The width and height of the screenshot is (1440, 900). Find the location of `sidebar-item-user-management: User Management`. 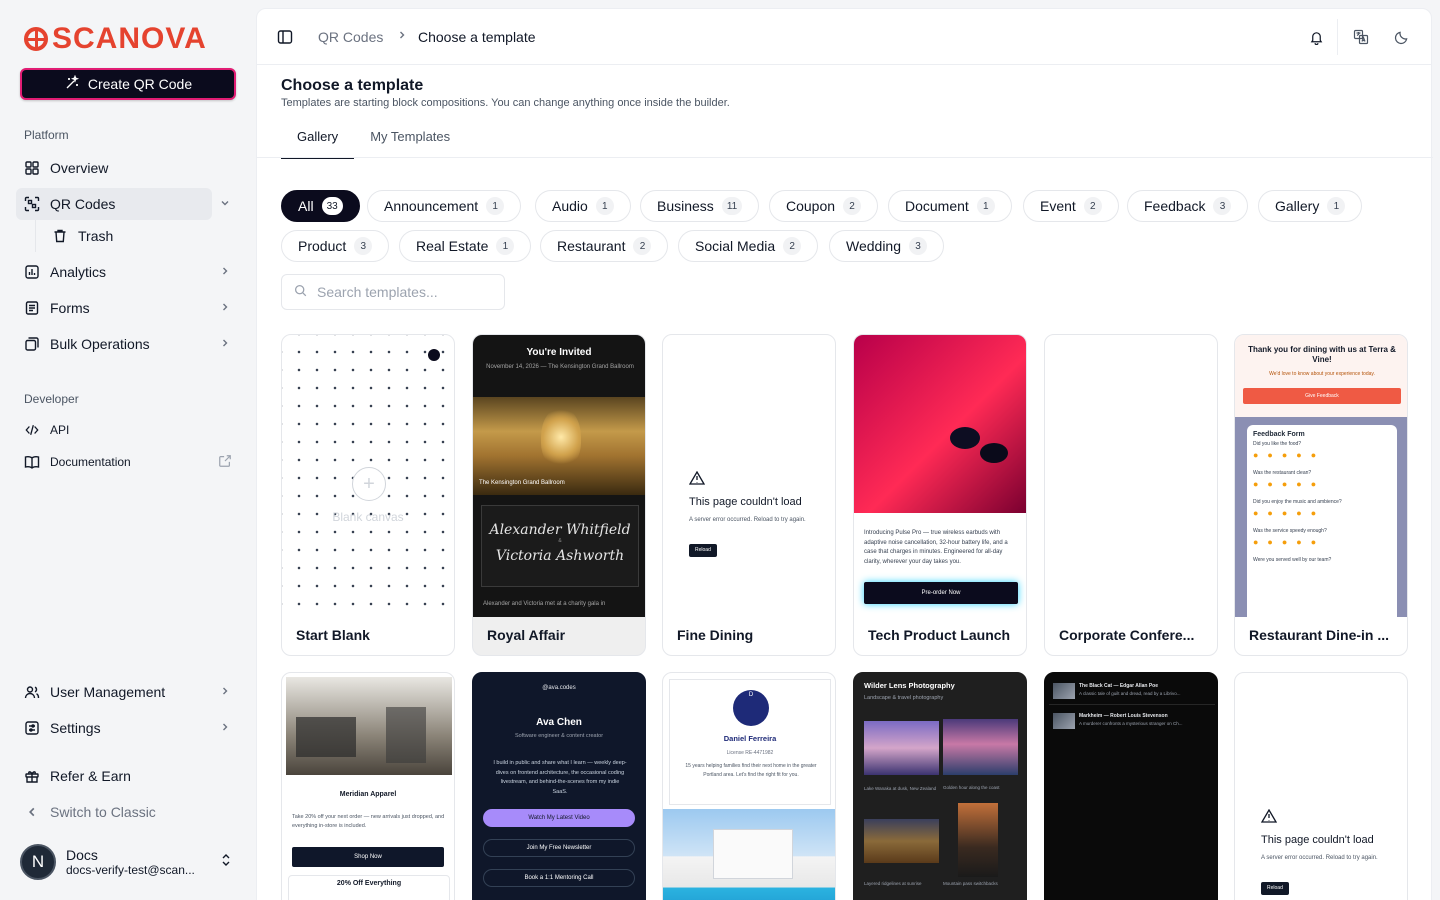

sidebar-item-user-management: User Management is located at coordinates (128, 692).